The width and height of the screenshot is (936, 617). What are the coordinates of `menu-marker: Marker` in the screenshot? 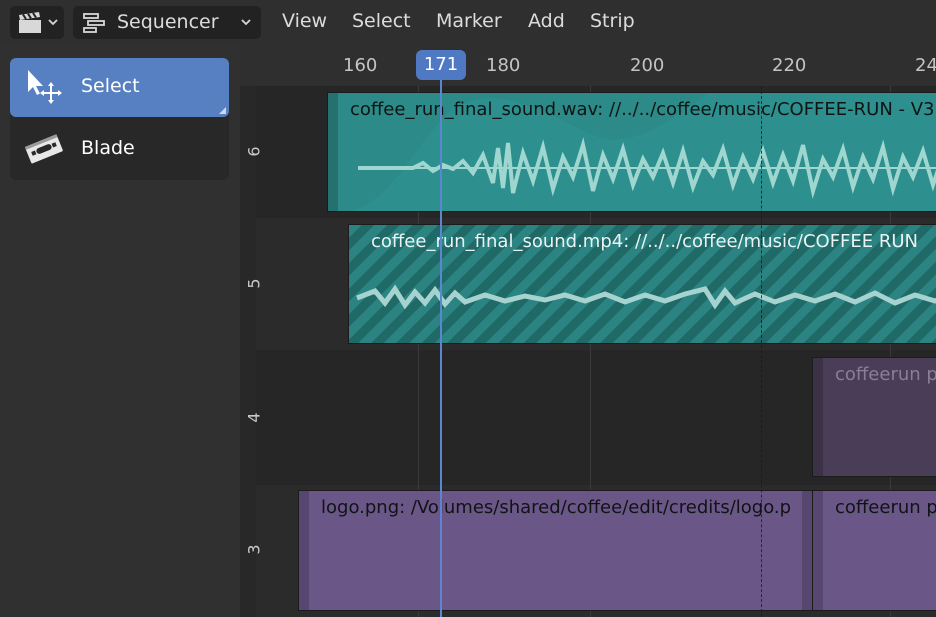 It's located at (469, 21).